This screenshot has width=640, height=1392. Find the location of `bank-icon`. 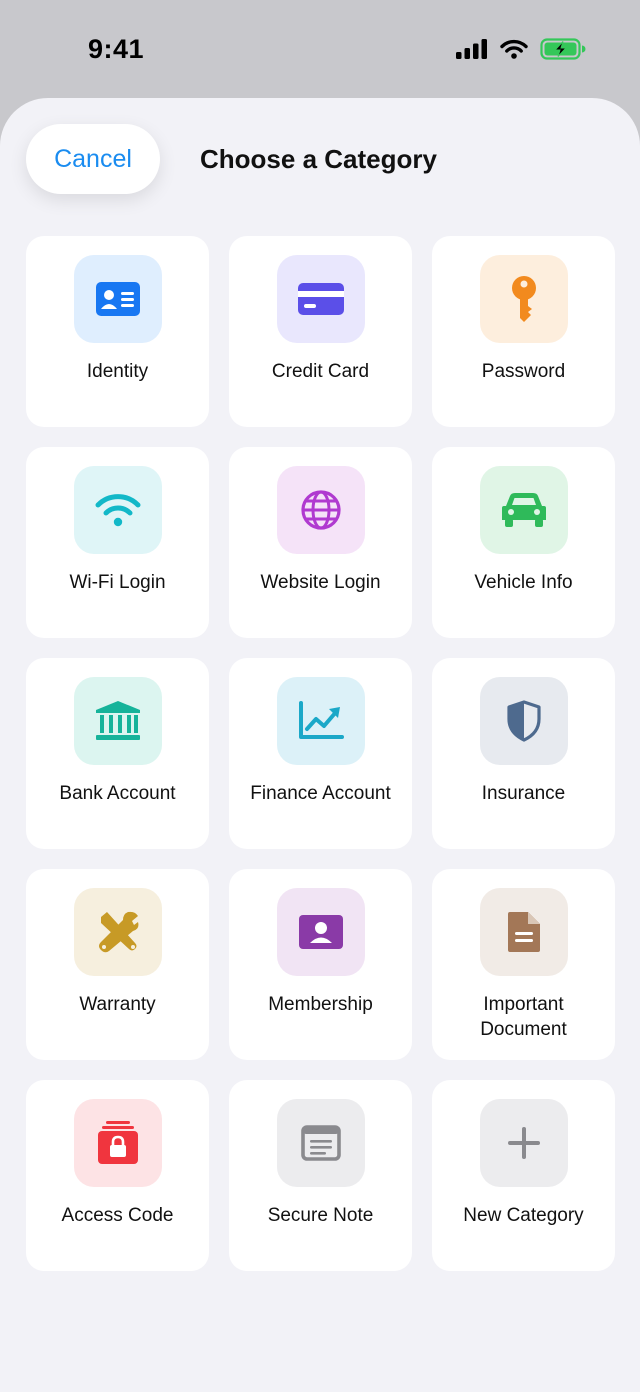

bank-icon is located at coordinates (117, 720).